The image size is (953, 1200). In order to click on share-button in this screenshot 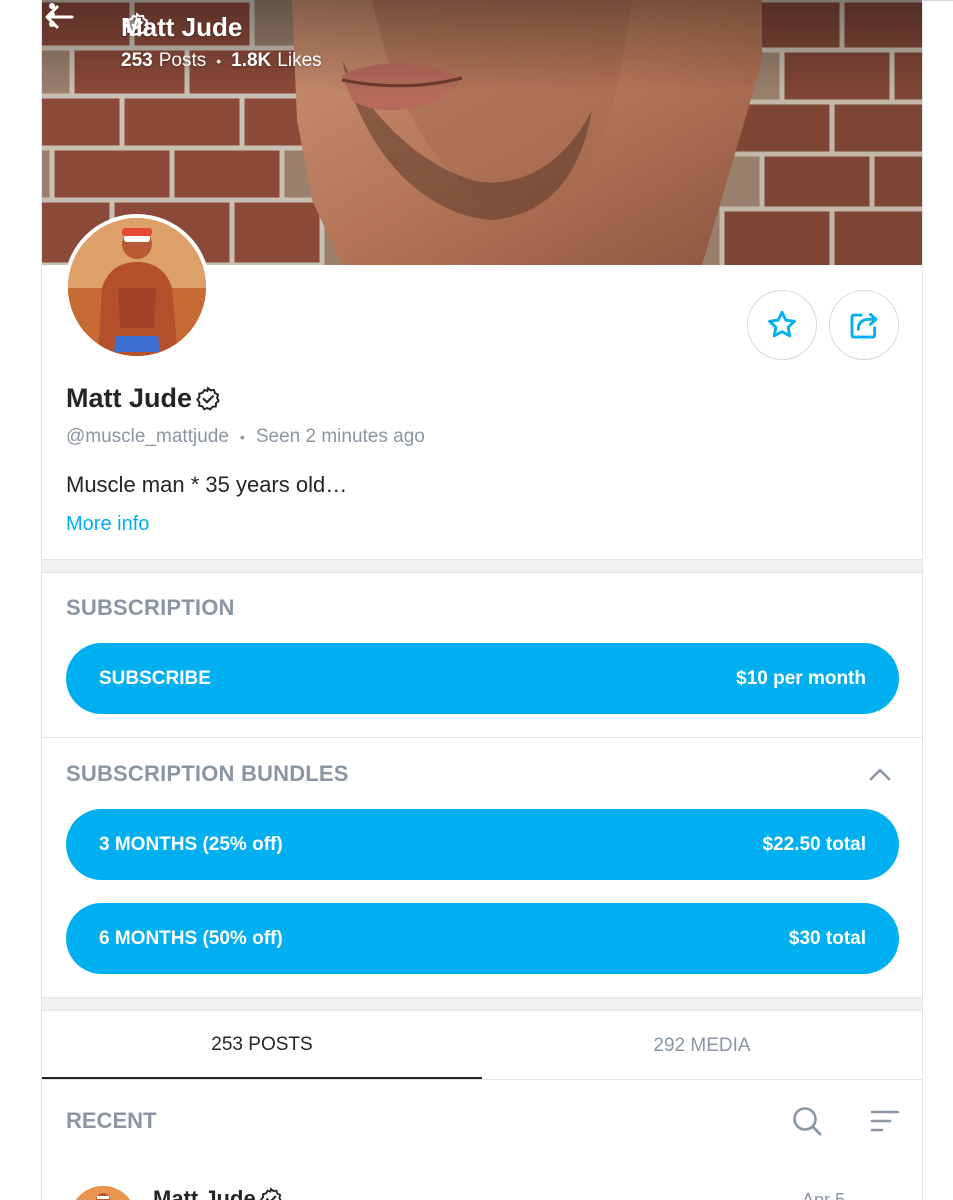, I will do `click(864, 325)`.